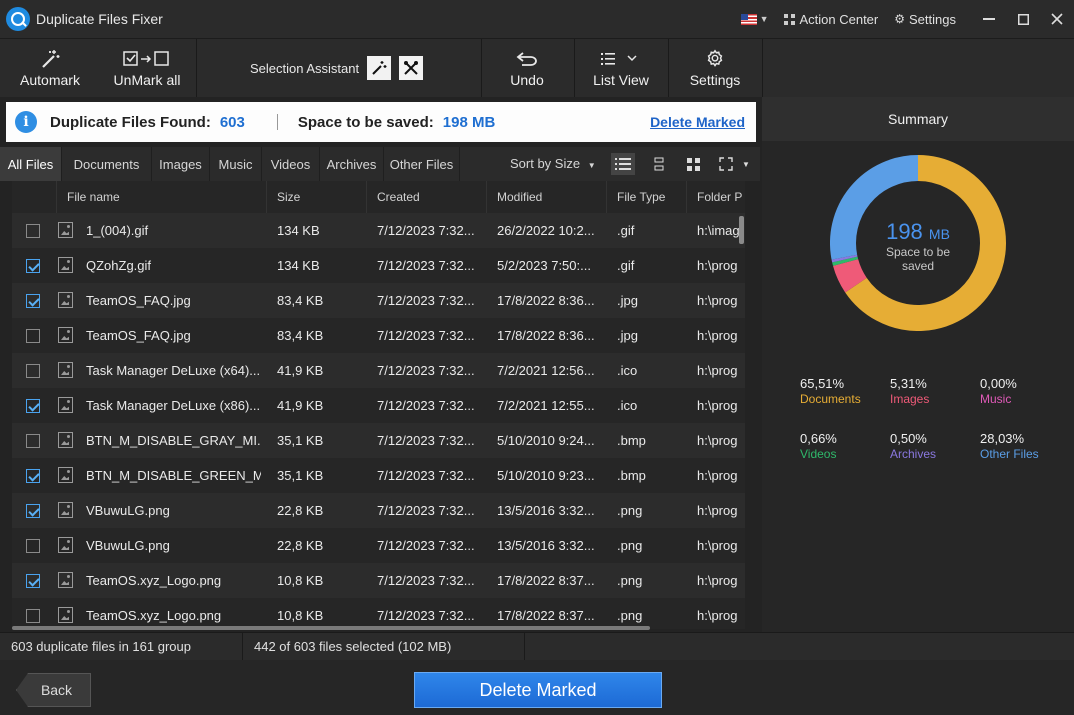 This screenshot has width=1074, height=715. Describe the element at coordinates (411, 68) in the screenshot. I see `selection-tools-button` at that location.